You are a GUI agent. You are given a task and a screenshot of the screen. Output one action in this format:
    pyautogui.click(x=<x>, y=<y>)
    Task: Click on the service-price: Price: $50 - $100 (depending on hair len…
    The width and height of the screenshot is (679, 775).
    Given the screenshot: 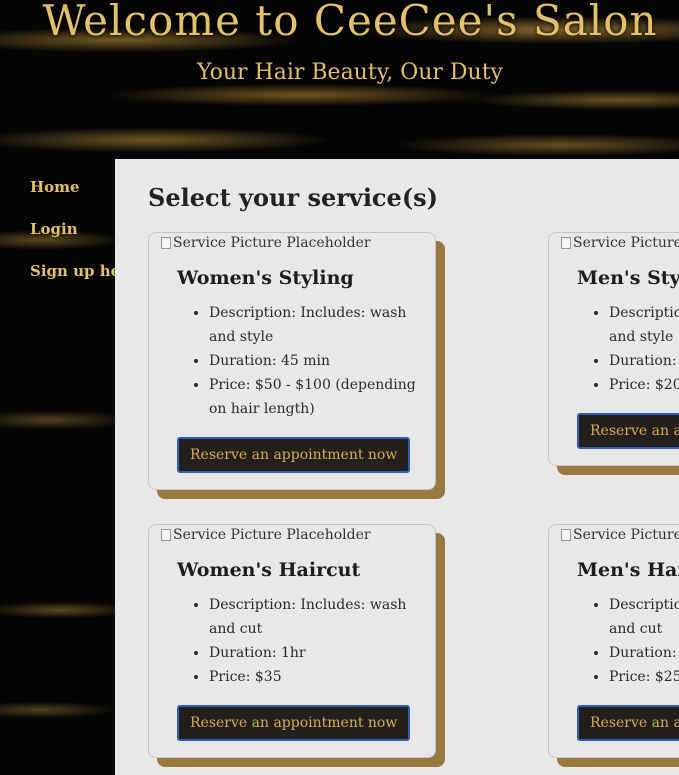 What is the action you would take?
    pyautogui.click(x=314, y=397)
    